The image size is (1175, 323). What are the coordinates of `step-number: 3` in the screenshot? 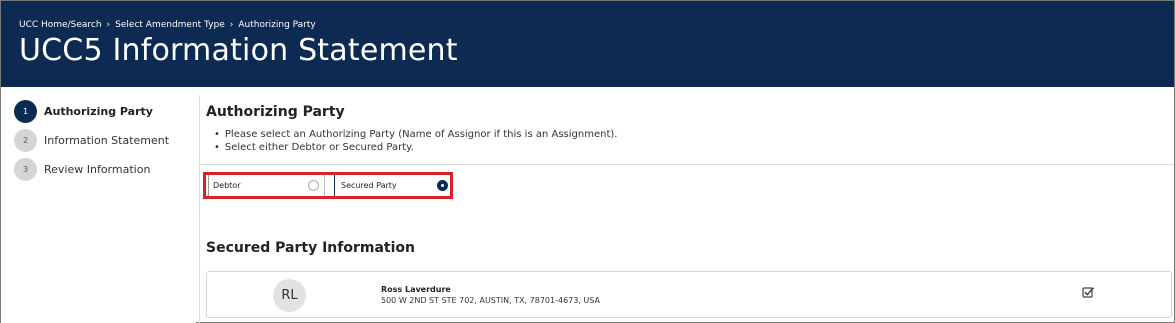 It's located at (25, 169).